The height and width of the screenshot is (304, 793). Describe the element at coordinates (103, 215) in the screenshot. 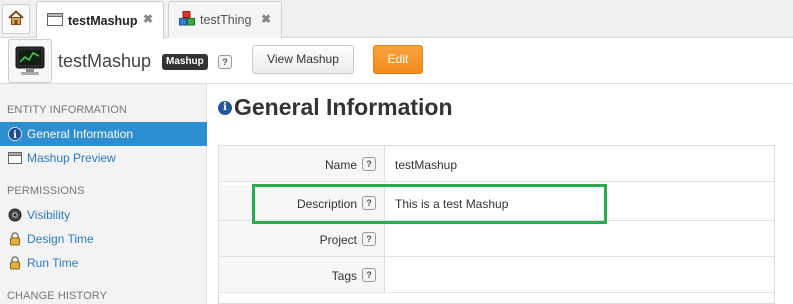

I see `sidebar-item-visibility: Visibility` at that location.